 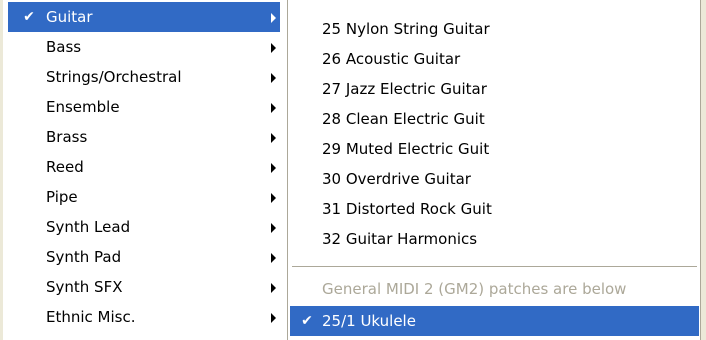 I want to click on patch-label: 32 Guitar Harmonics, so click(x=400, y=239).